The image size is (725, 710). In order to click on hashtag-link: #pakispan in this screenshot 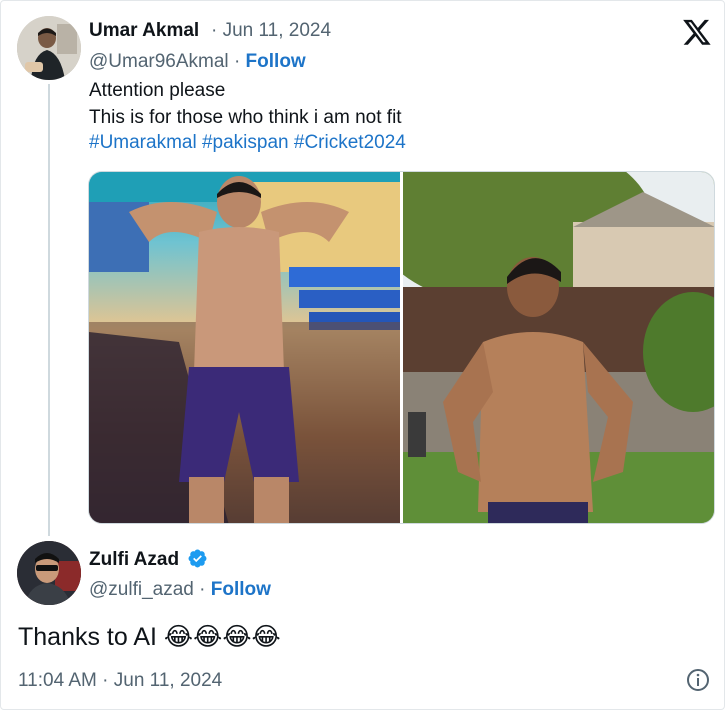, I will do `click(245, 142)`.